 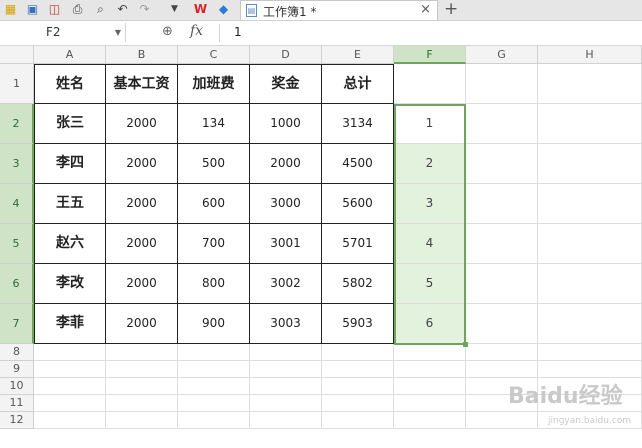 What do you see at coordinates (142, 55) in the screenshot?
I see `column-header-b: B` at bounding box center [142, 55].